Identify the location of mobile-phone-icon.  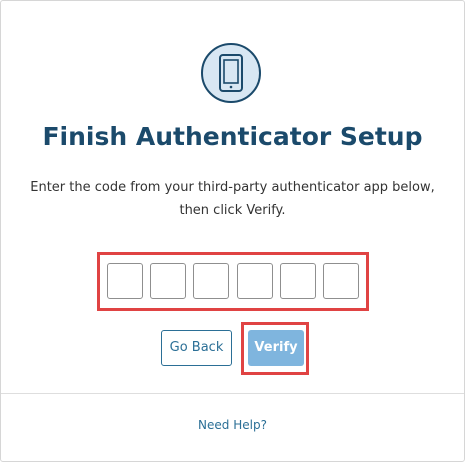
(231, 73).